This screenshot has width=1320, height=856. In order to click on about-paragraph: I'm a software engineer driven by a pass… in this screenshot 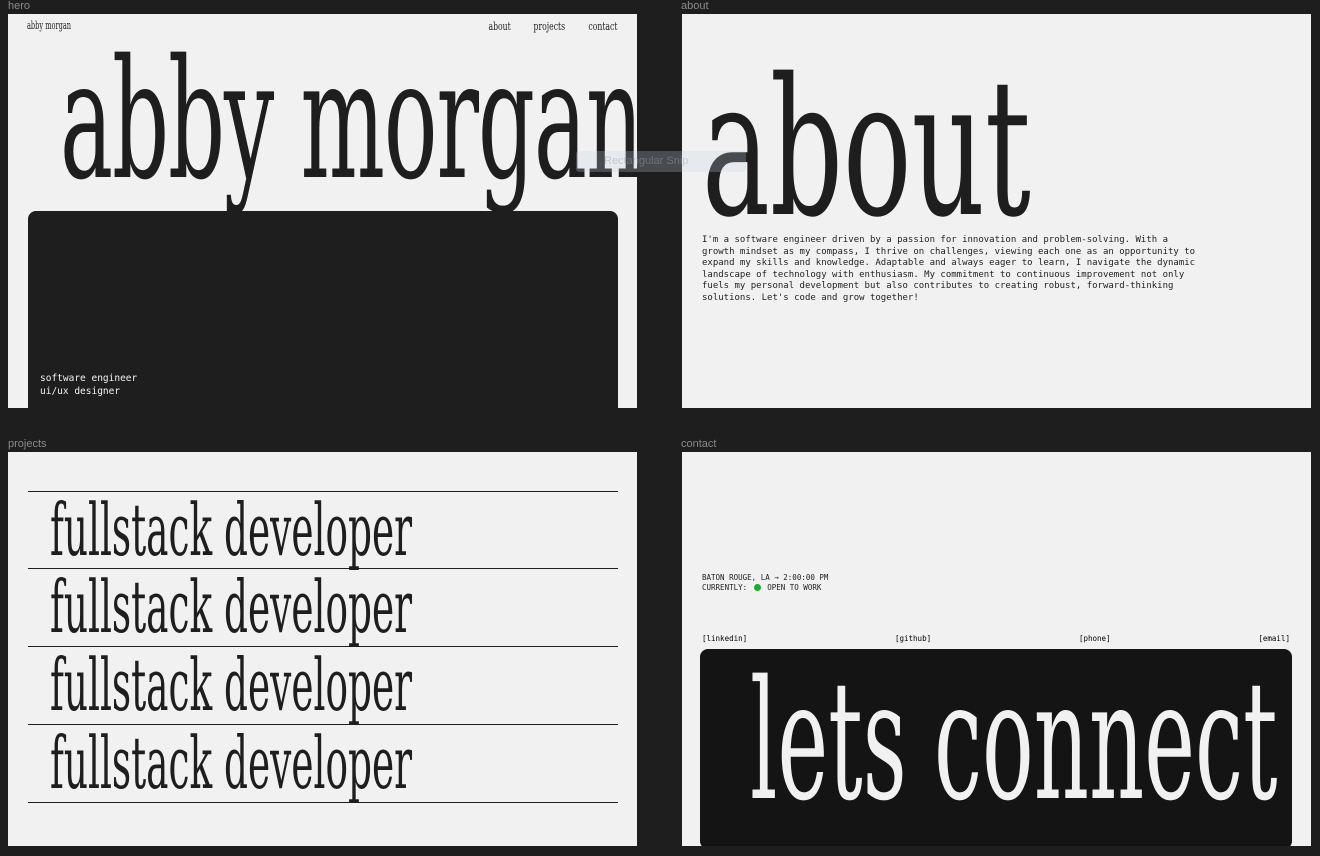, I will do `click(962, 269)`.